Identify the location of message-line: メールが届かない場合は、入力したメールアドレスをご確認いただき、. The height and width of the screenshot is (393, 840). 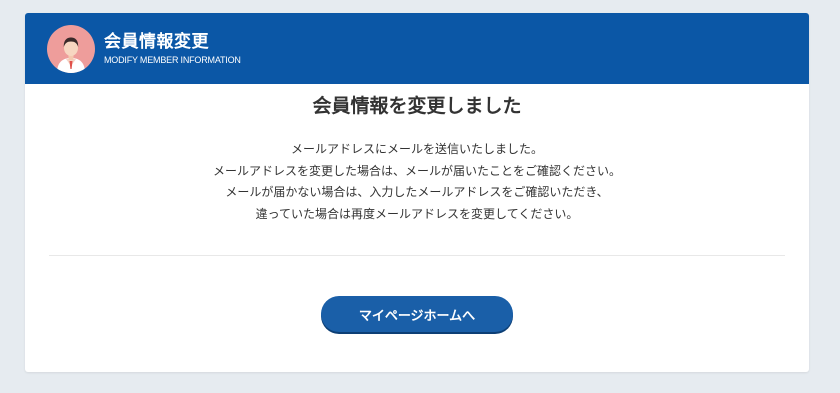
(417, 192).